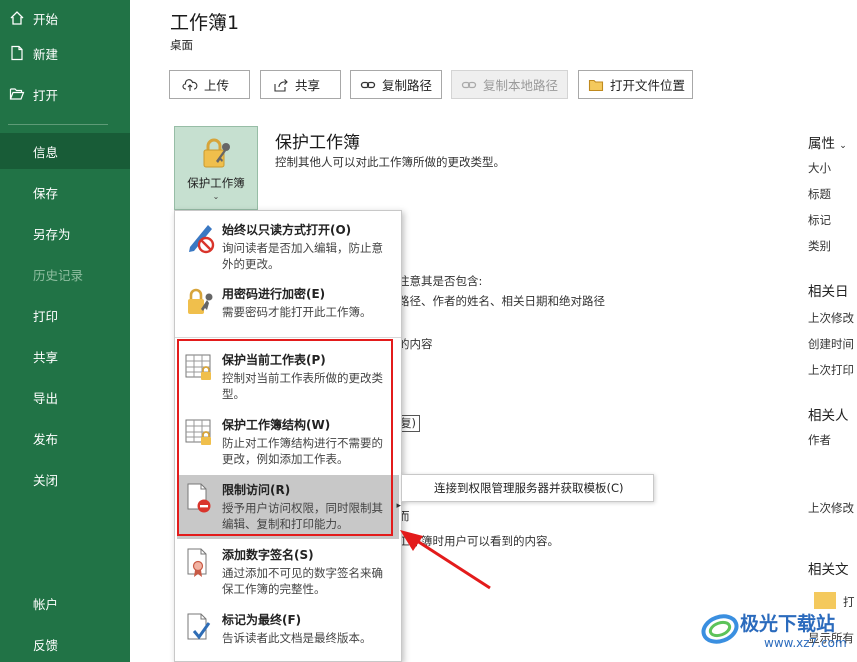  I want to click on workbook-location: 桌面, so click(181, 45).